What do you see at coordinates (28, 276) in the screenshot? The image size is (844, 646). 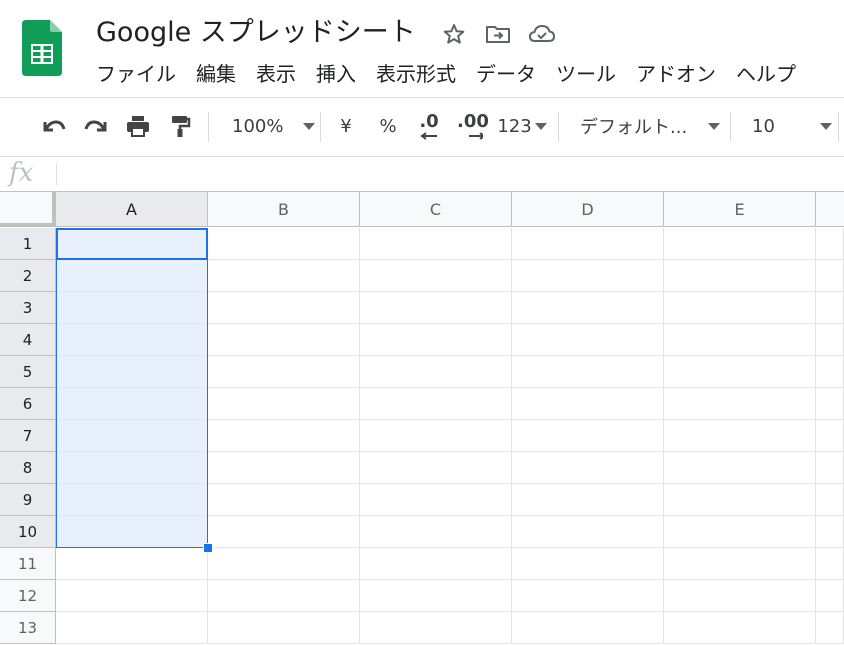 I see `row-header-2: 2` at bounding box center [28, 276].